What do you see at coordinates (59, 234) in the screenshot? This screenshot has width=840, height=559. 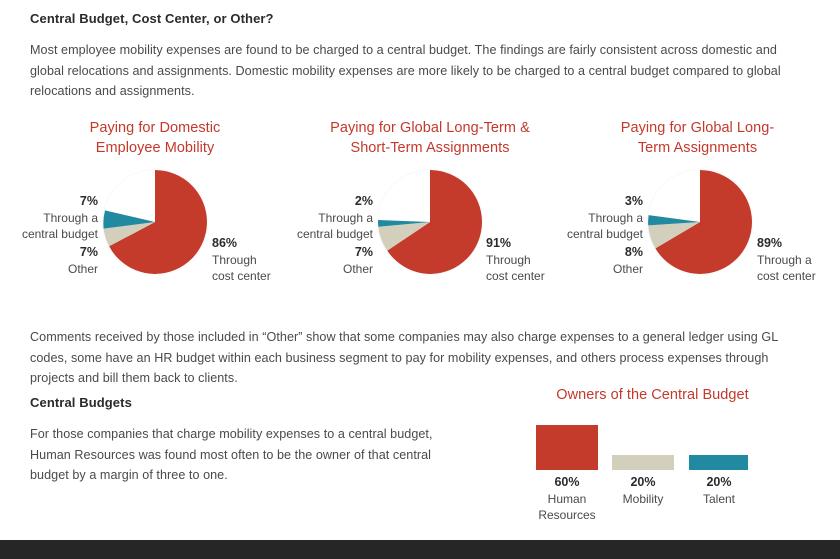 I see `pie-chart-1-central-budget-line2: central budget` at bounding box center [59, 234].